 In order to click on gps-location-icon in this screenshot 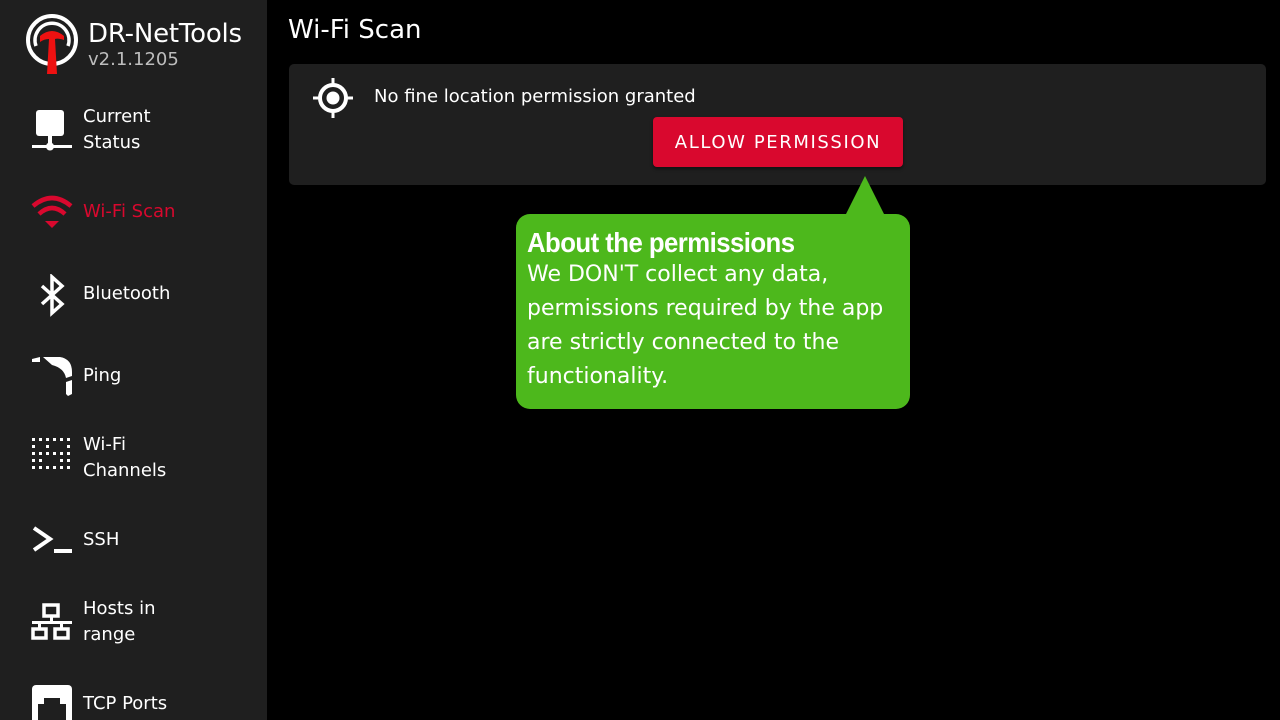, I will do `click(333, 98)`.